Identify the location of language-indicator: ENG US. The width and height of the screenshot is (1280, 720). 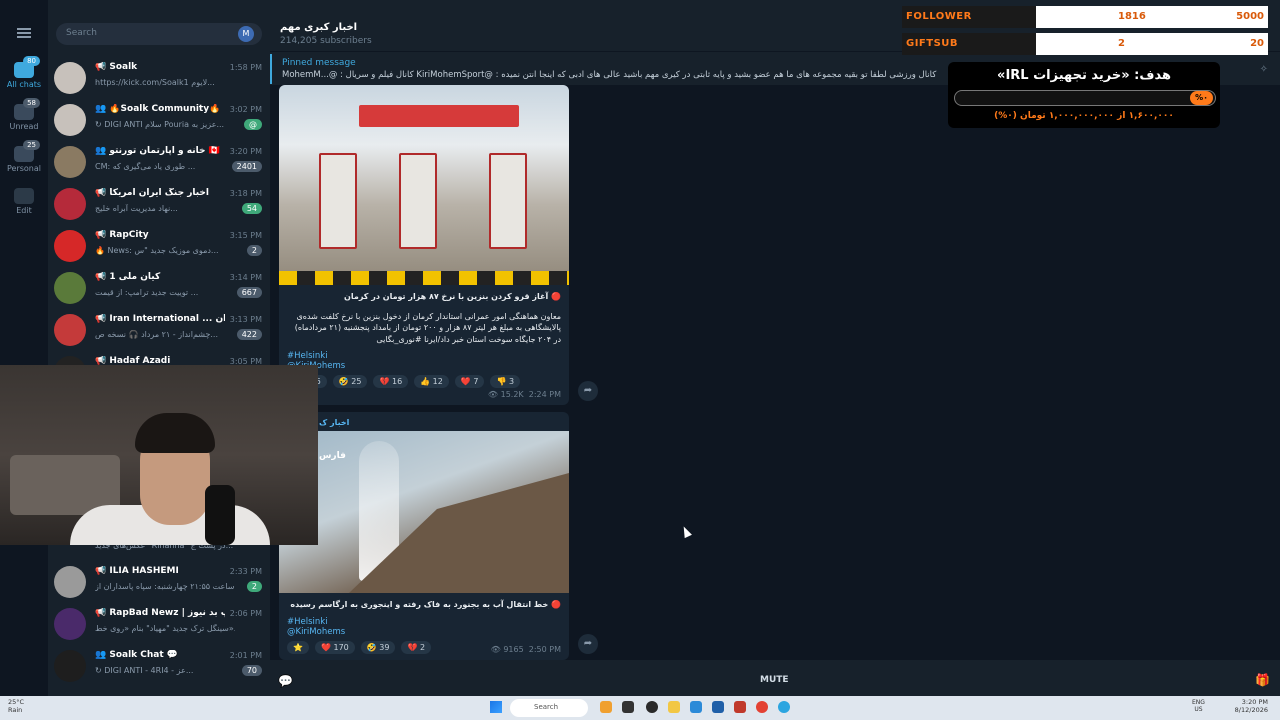
(1198, 706).